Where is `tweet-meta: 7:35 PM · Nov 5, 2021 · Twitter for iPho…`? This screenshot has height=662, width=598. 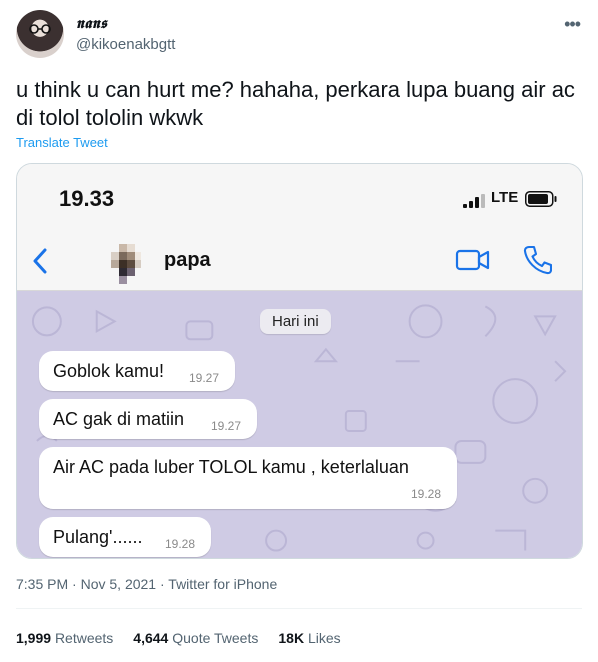
tweet-meta: 7:35 PM · Nov 5, 2021 · Twitter for iPho… is located at coordinates (146, 584).